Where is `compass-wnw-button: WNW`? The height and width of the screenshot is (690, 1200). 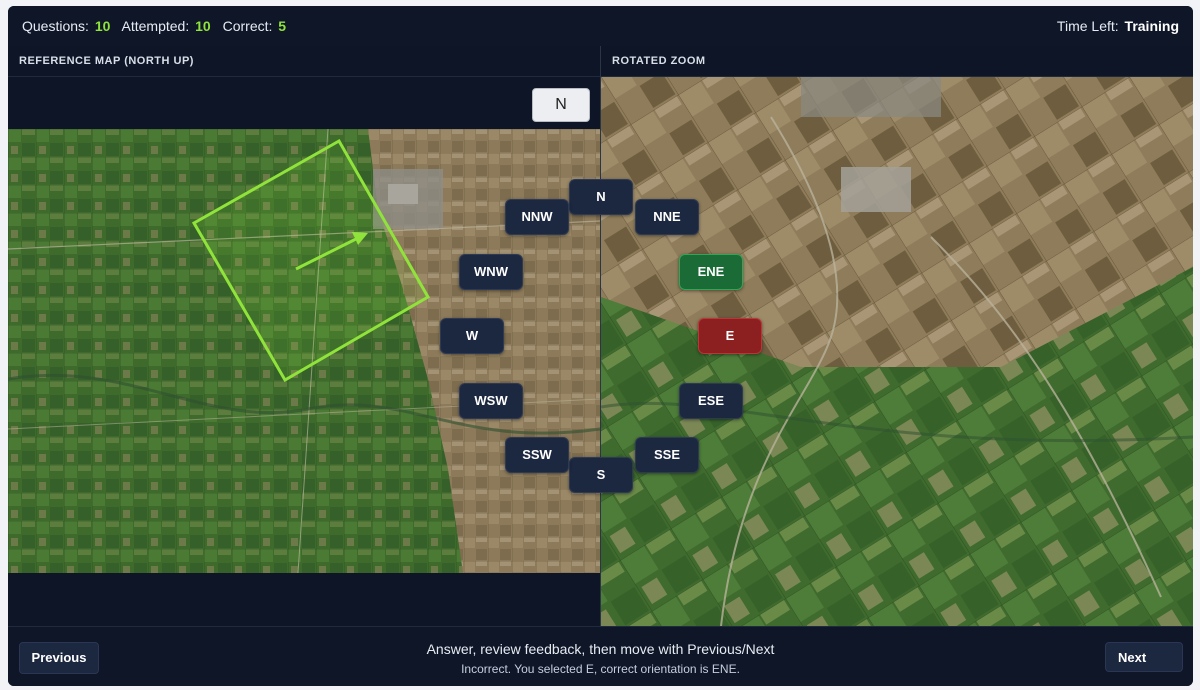 compass-wnw-button: WNW is located at coordinates (491, 272).